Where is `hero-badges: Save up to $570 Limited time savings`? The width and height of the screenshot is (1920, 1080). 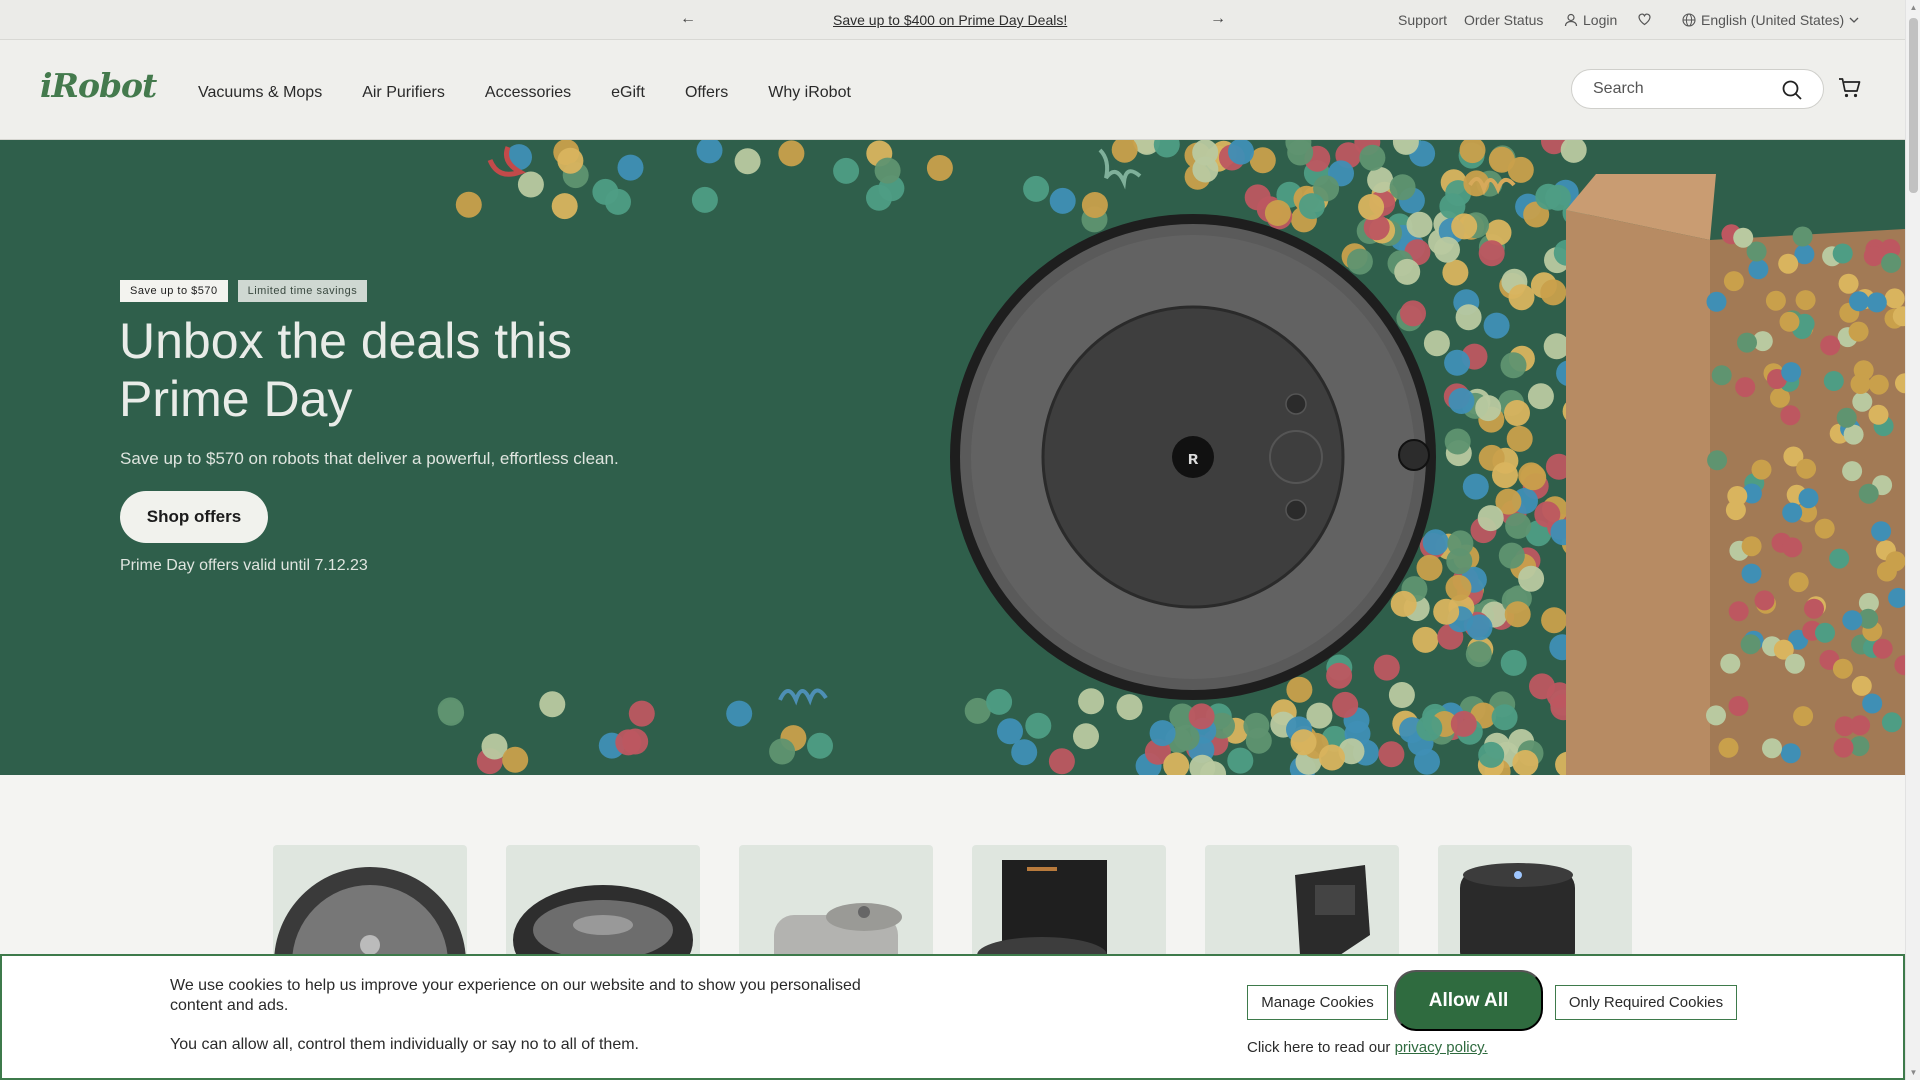 hero-badges: Save up to $570 Limited time savings is located at coordinates (244, 291).